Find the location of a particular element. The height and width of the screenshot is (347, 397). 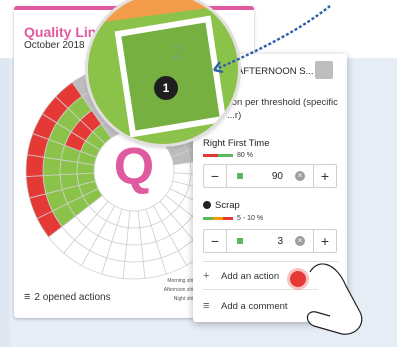

plus-icon: + is located at coordinates (206, 276).